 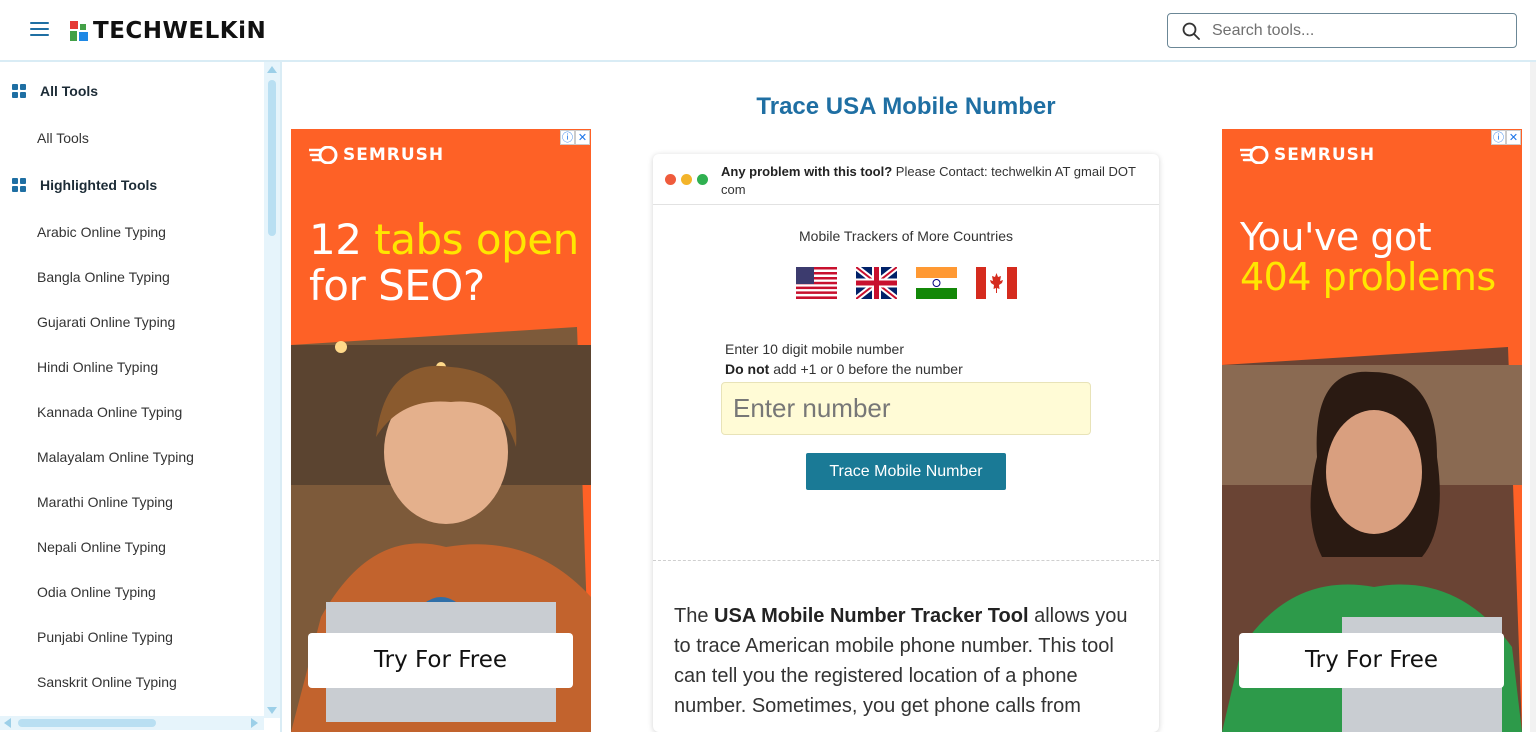 What do you see at coordinates (180, 31) in the screenshot?
I see `logo-text: TECHWELKiN` at bounding box center [180, 31].